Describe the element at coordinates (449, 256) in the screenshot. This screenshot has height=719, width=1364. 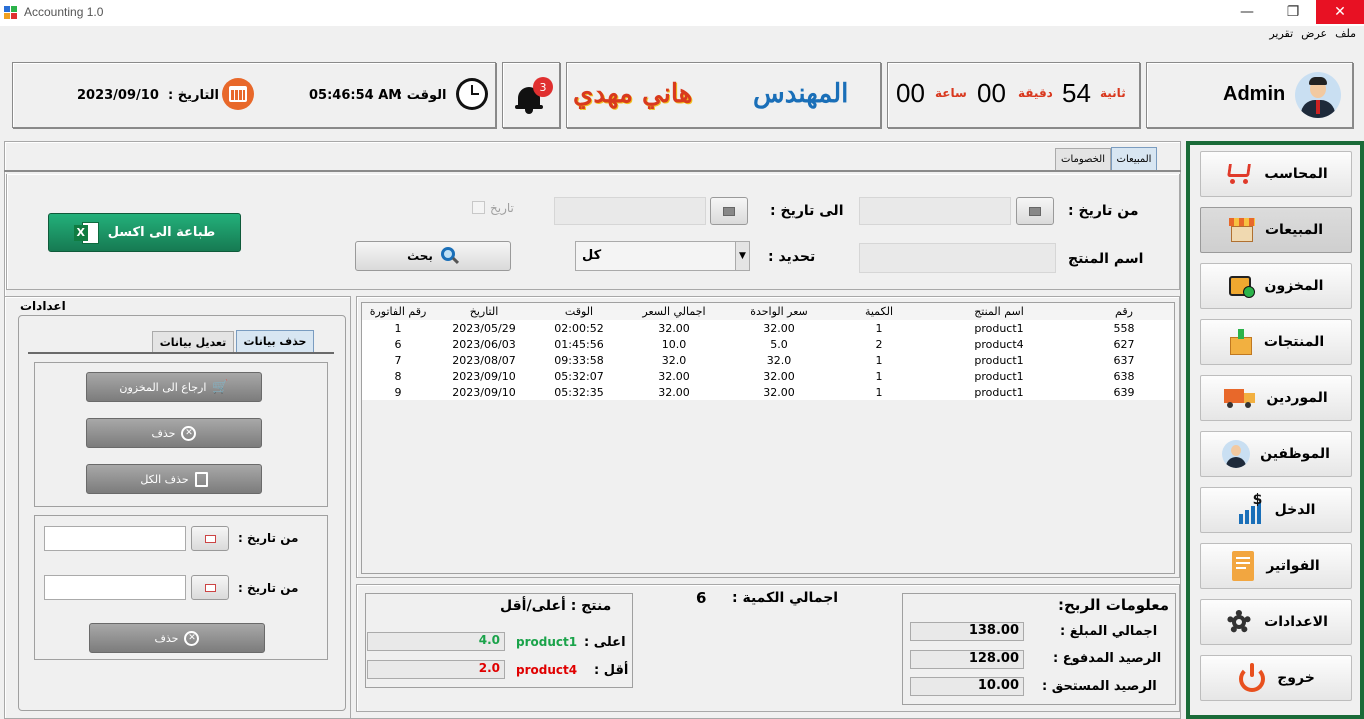
I see `search-icon` at that location.